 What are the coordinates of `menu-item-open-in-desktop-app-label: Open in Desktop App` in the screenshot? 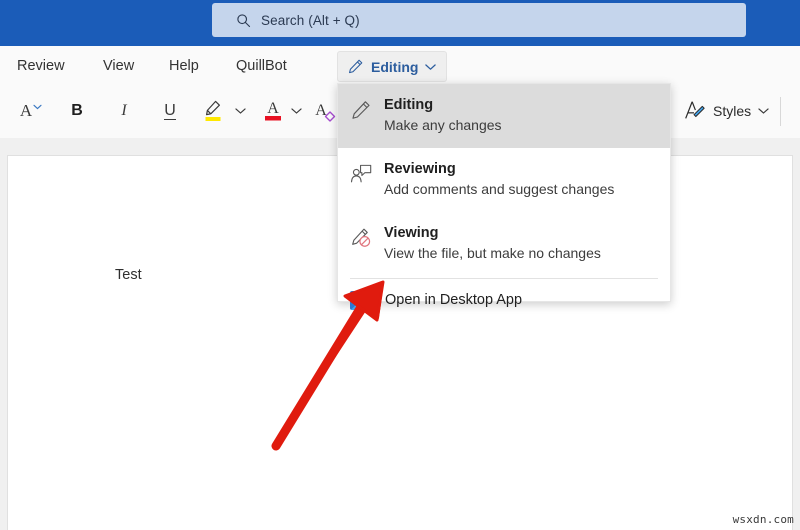 It's located at (454, 300).